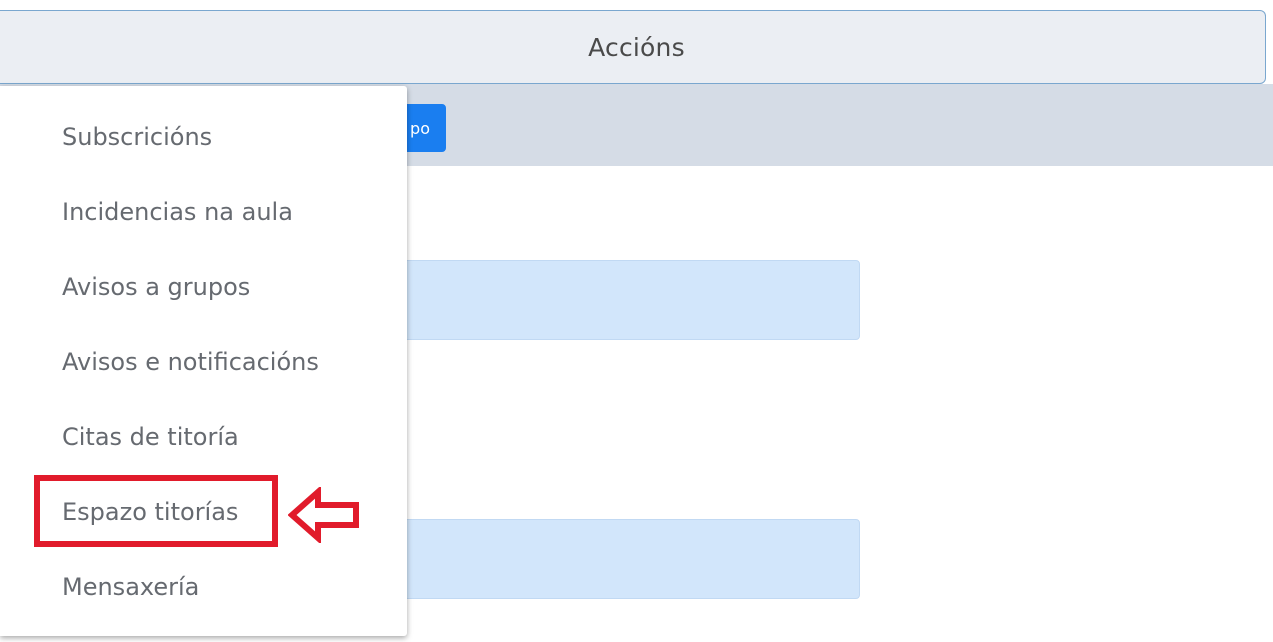  Describe the element at coordinates (177, 212) in the screenshot. I see `menu-item-classroom-incidents: Incidencias na aula` at that location.